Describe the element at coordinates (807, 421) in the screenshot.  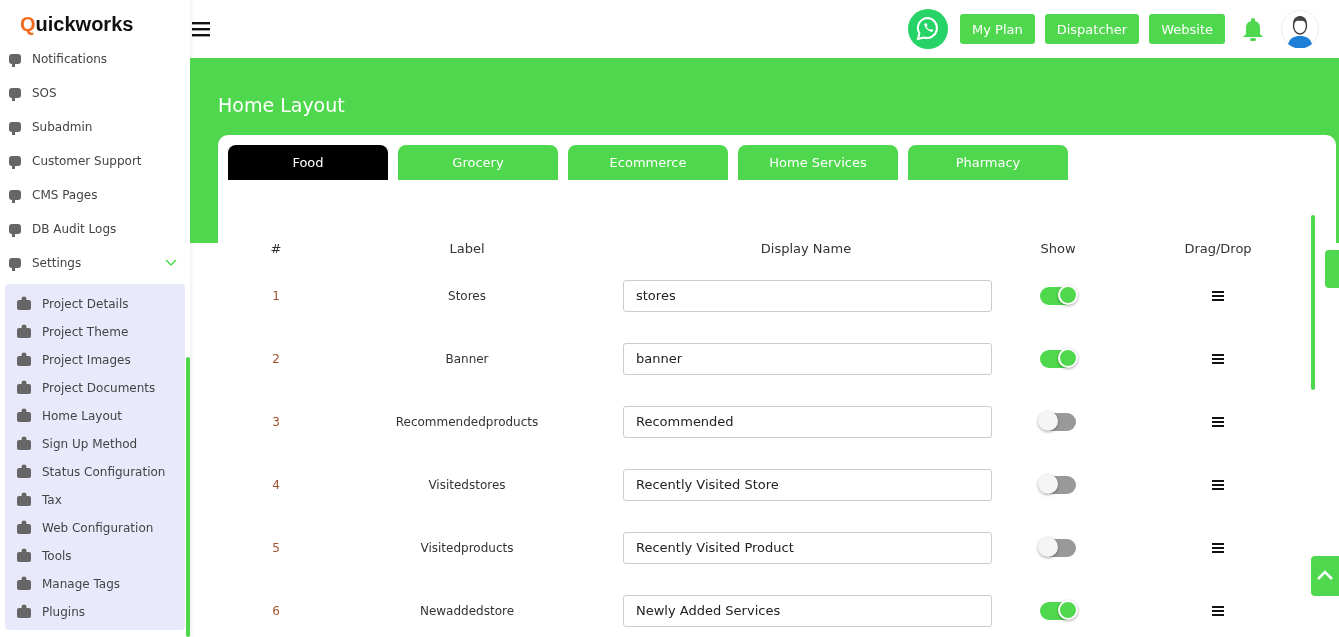
I see `input-field: Recommended` at that location.